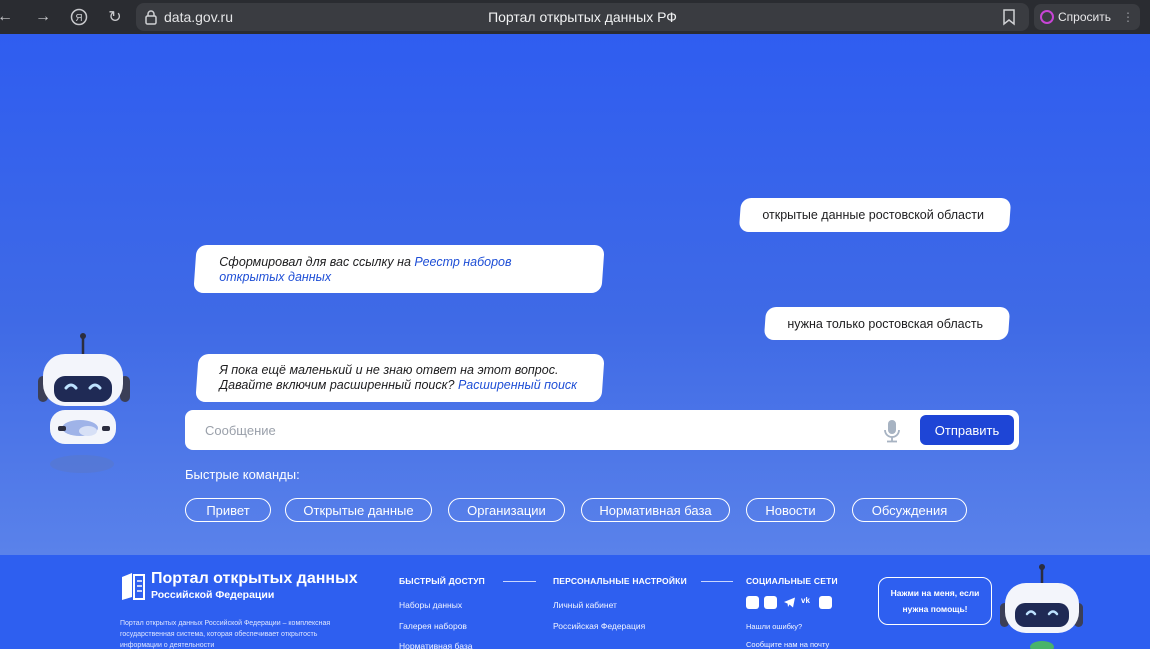 The height and width of the screenshot is (649, 1150). I want to click on quick-command-chip: Новости, so click(790, 510).